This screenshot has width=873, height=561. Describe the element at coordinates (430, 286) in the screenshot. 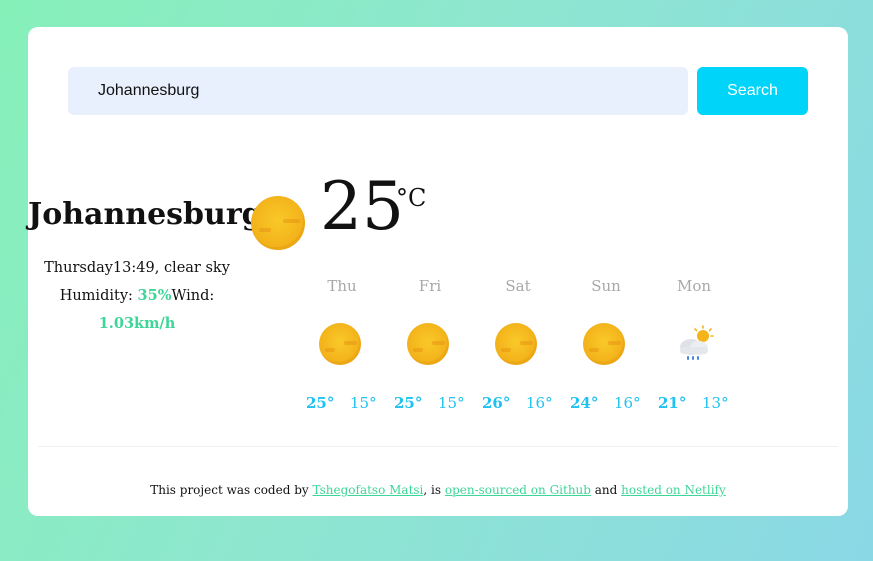

I see `forecast-day-name: Fri` at that location.